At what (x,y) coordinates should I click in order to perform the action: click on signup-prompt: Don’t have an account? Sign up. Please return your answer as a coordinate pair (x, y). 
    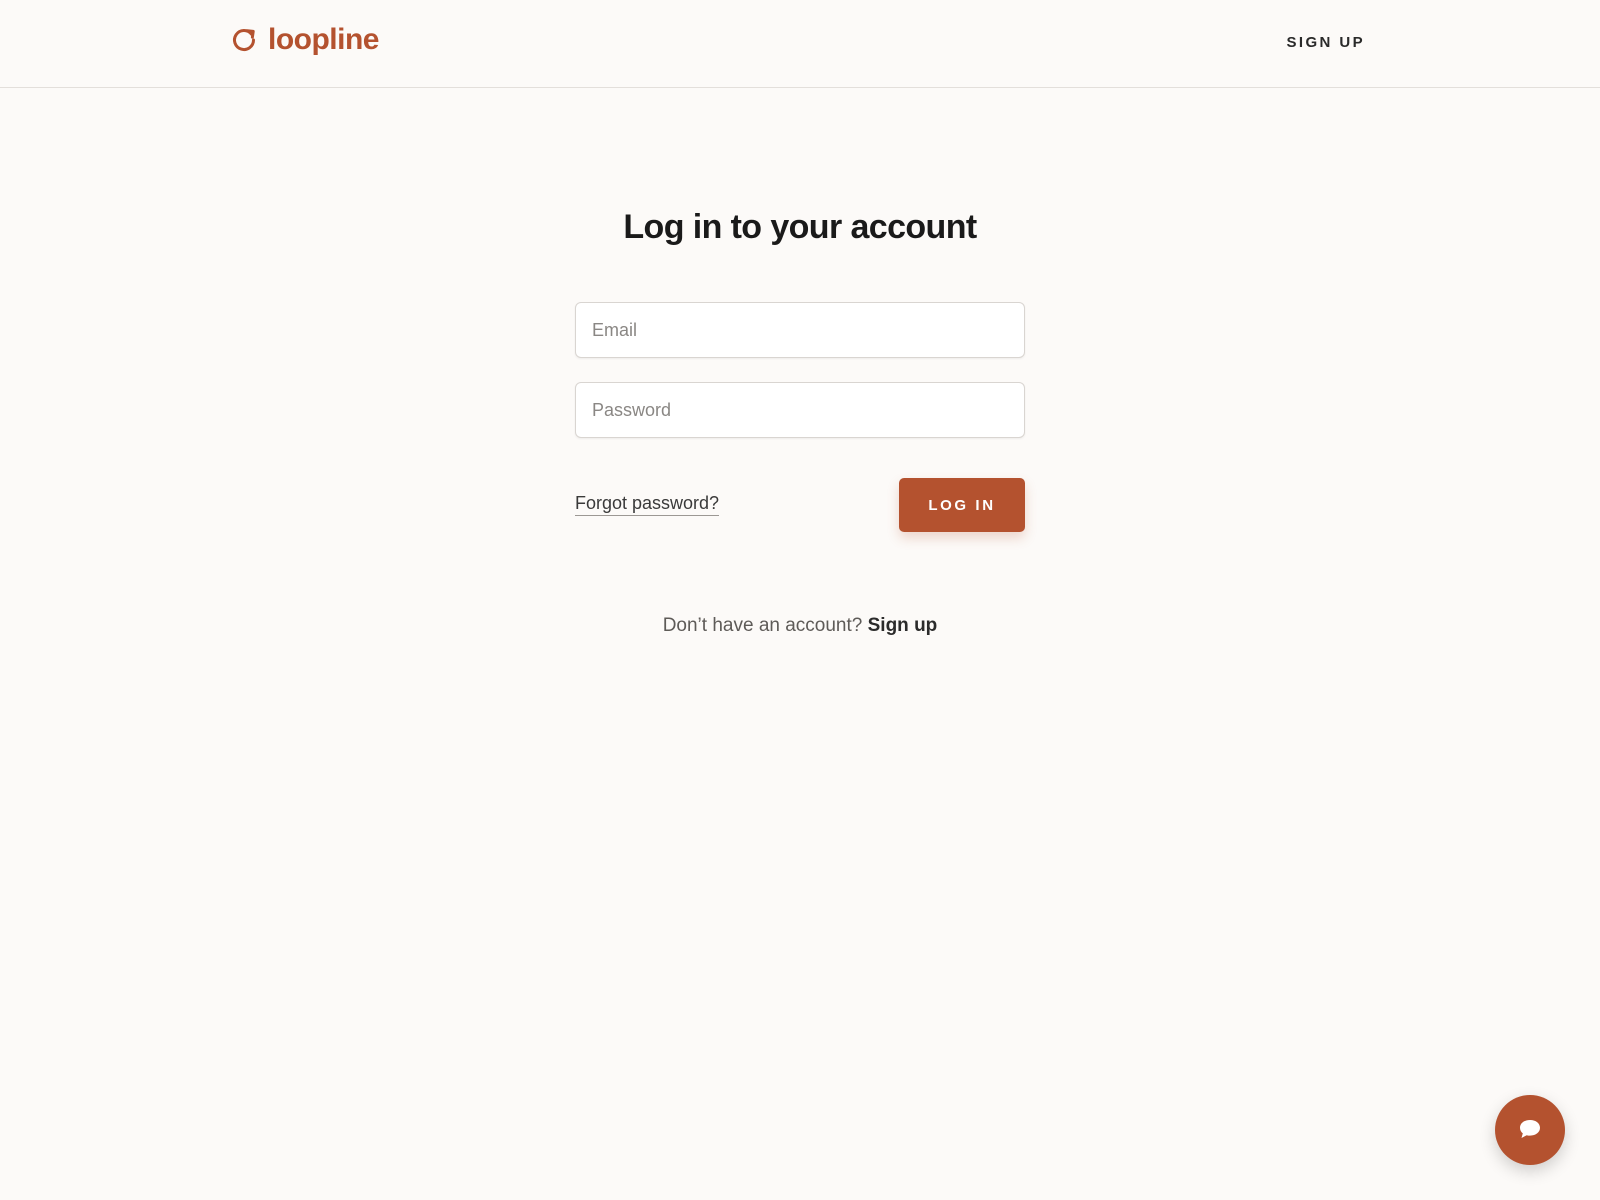
    Looking at the image, I should click on (800, 626).